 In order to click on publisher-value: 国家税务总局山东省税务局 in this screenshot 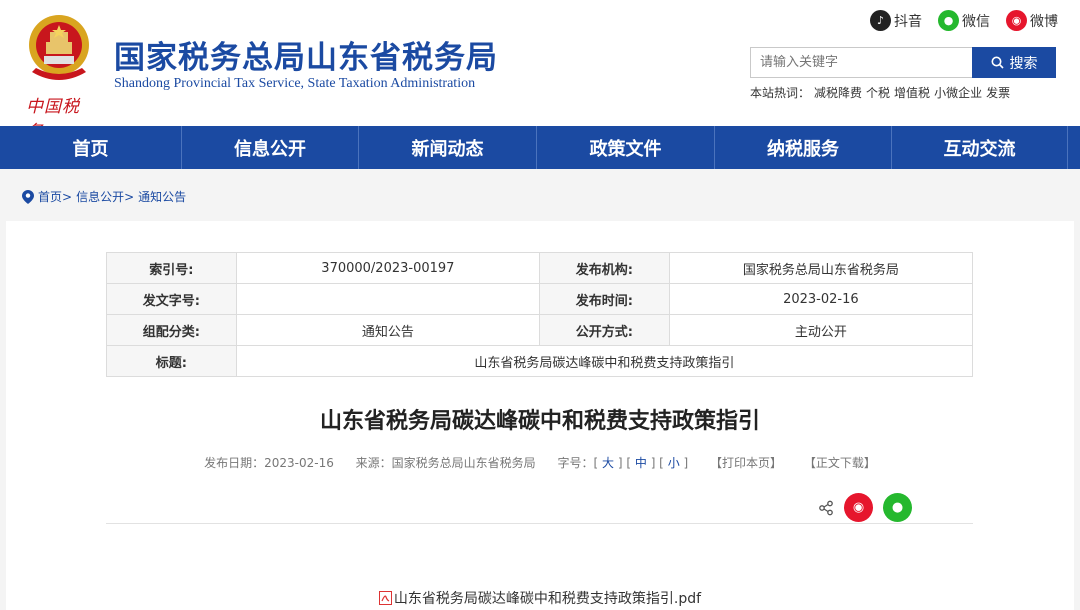, I will do `click(821, 268)`.